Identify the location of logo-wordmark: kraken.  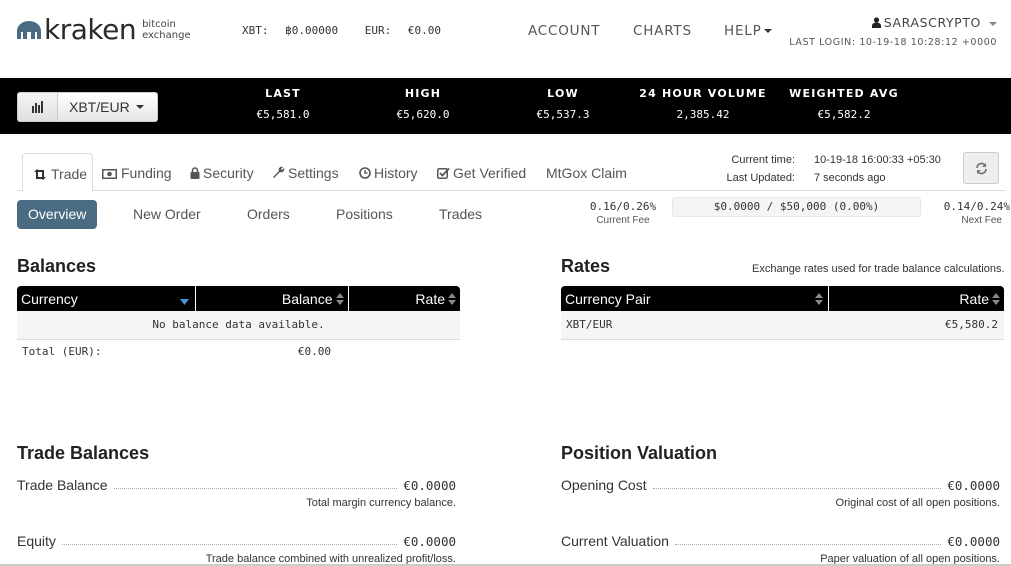
(90, 29).